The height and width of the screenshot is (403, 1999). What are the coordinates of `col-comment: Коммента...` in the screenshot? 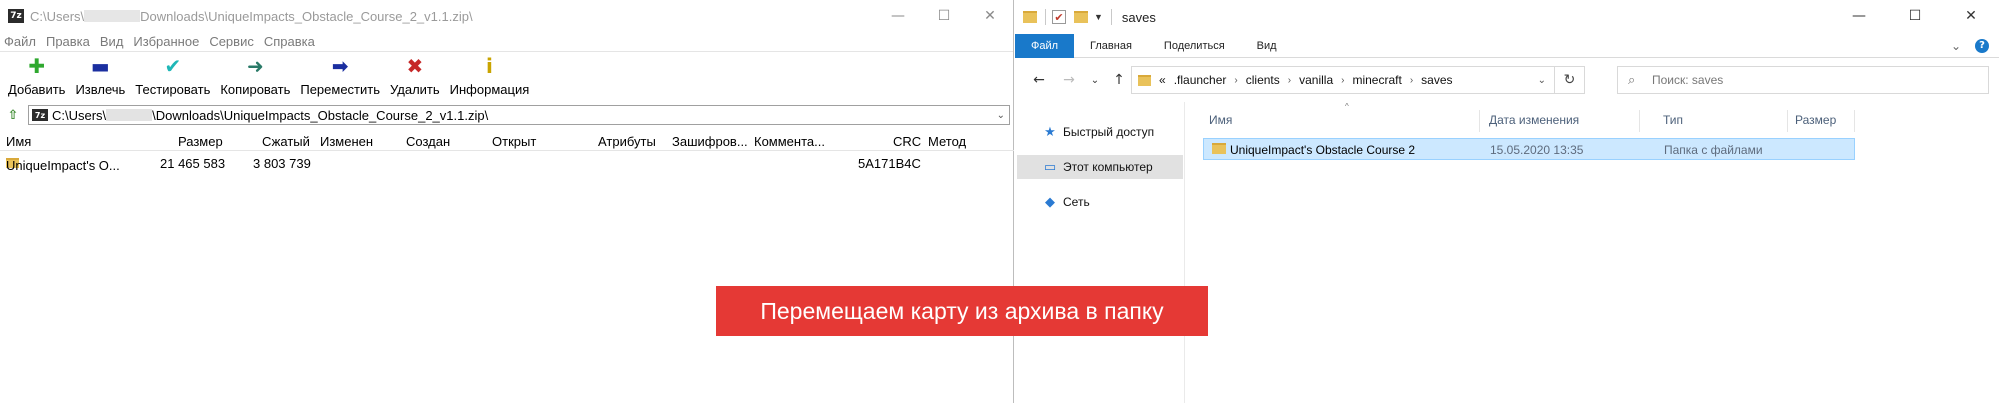 It's located at (789, 141).